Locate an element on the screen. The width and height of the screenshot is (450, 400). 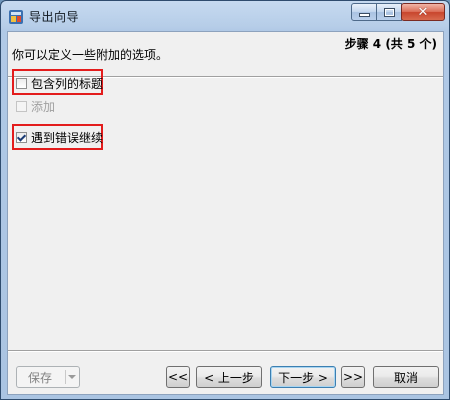
app-icon is located at coordinates (16, 17).